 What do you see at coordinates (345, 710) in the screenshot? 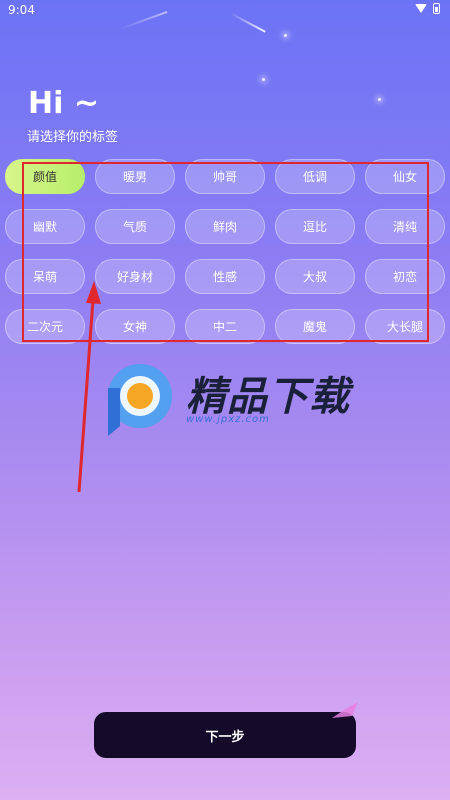
I see `sparkle-icon` at bounding box center [345, 710].